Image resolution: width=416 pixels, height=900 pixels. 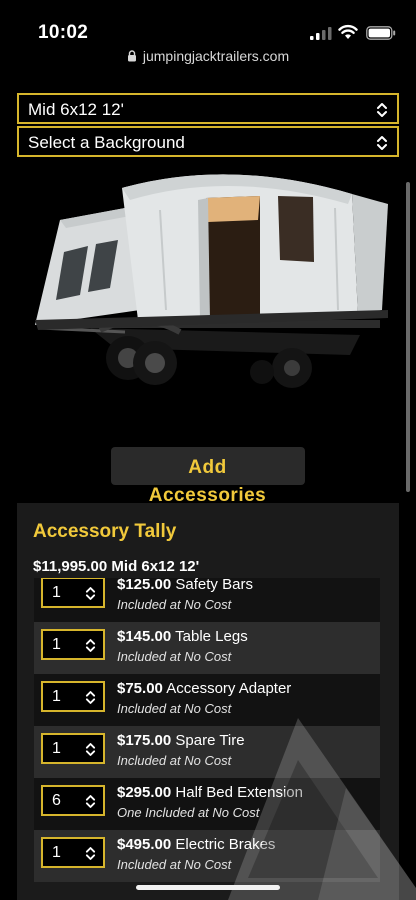 I want to click on tally-base-price: $11,995.00, so click(x=70, y=566).